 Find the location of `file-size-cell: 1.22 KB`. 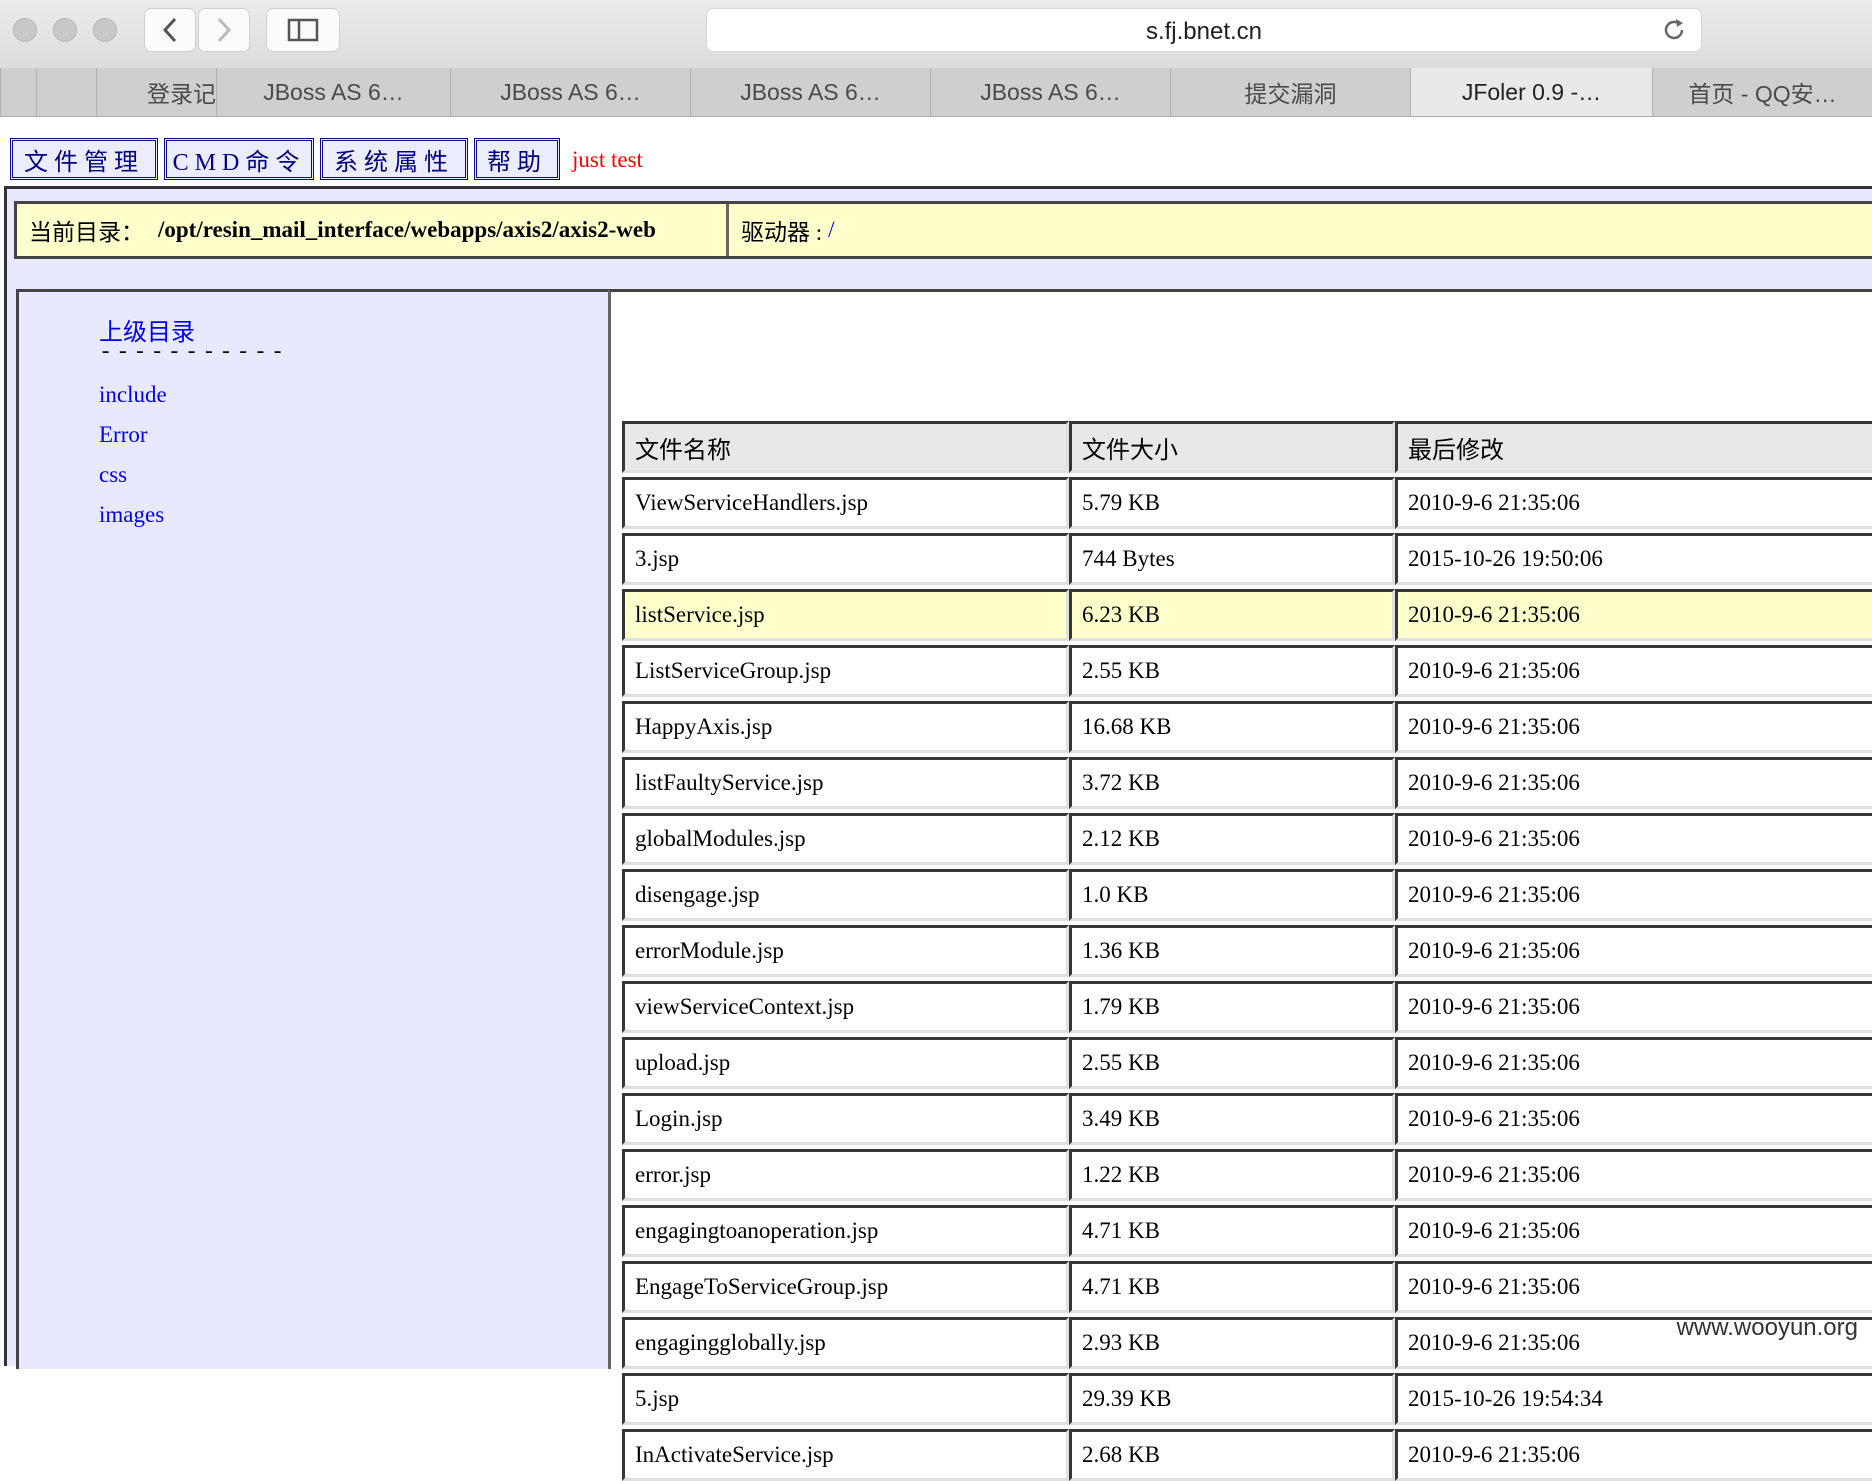

file-size-cell: 1.22 KB is located at coordinates (1232, 1175).